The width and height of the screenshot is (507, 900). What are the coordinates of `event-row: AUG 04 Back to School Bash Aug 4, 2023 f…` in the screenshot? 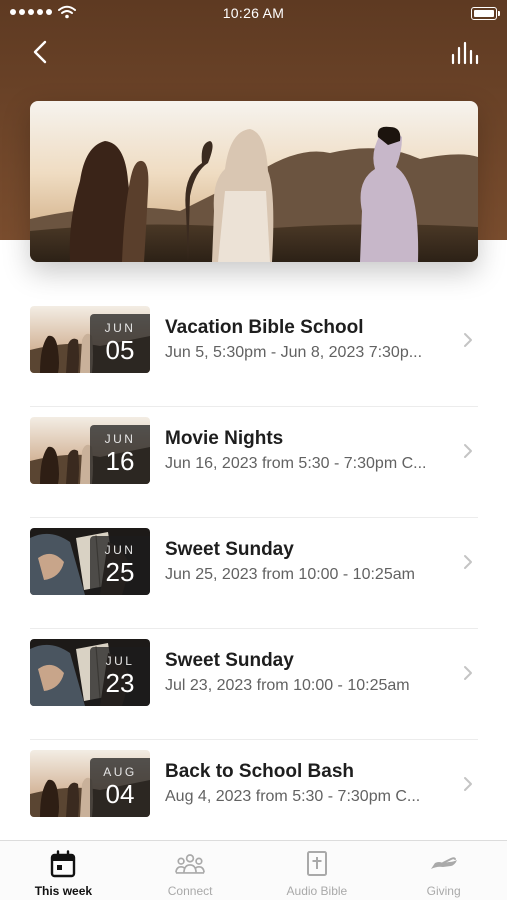 It's located at (254, 795).